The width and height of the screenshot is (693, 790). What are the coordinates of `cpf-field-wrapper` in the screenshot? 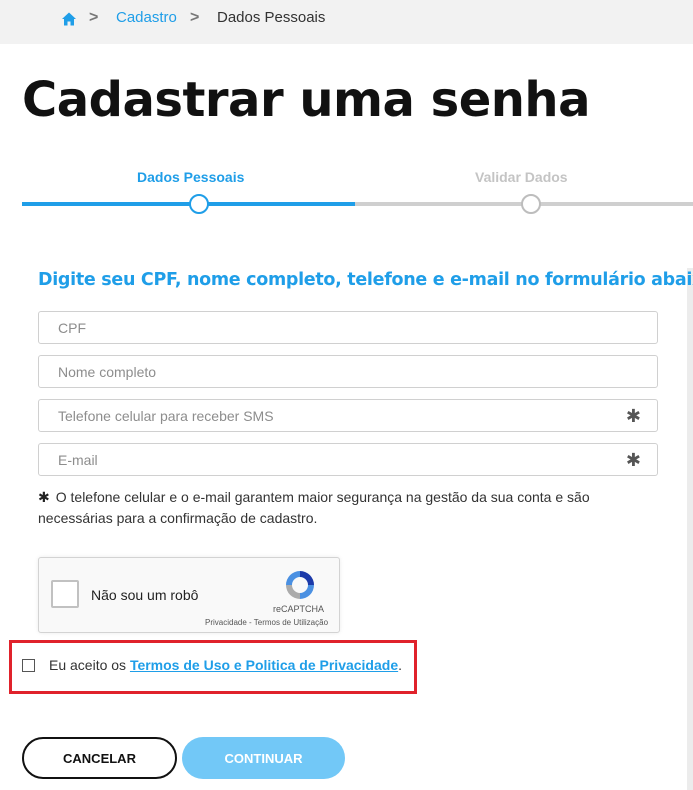 It's located at (348, 327).